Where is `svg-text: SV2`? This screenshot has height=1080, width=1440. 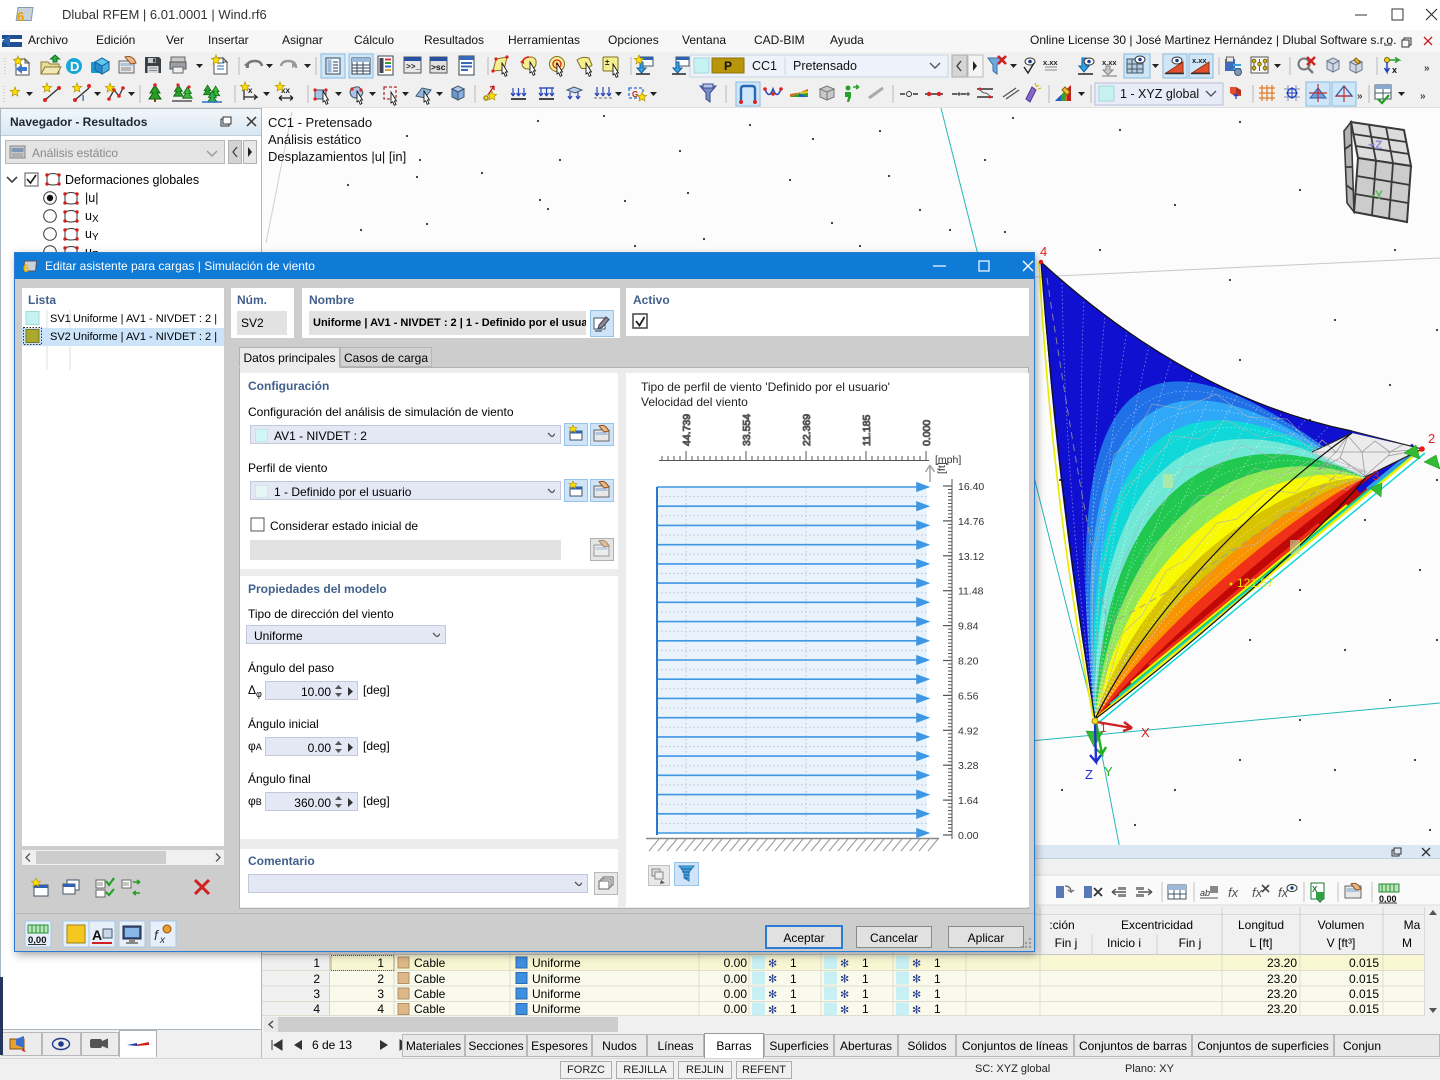 svg-text: SV2 is located at coordinates (60, 337).